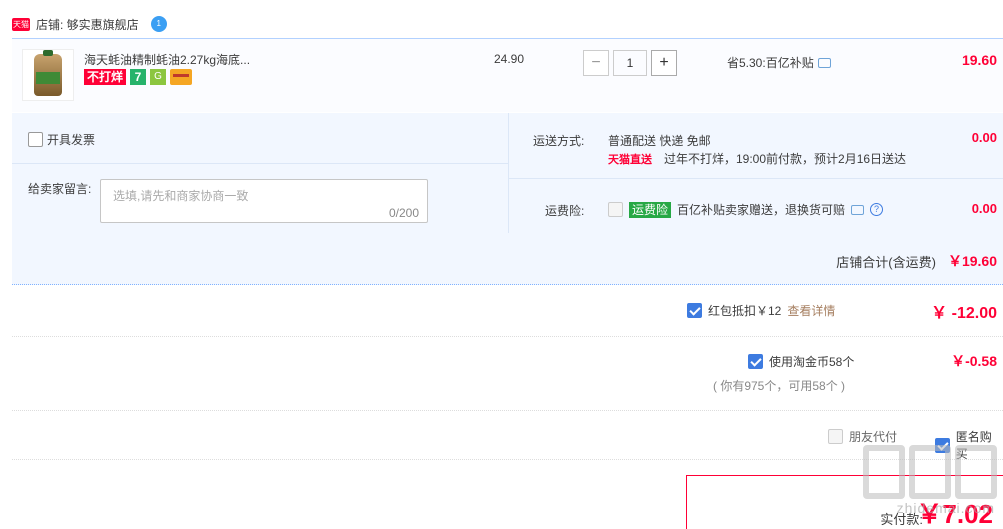 This screenshot has width=1003, height=529. I want to click on insurance-text: 百亿补贴卖家赠送，退换货可赔, so click(761, 210).